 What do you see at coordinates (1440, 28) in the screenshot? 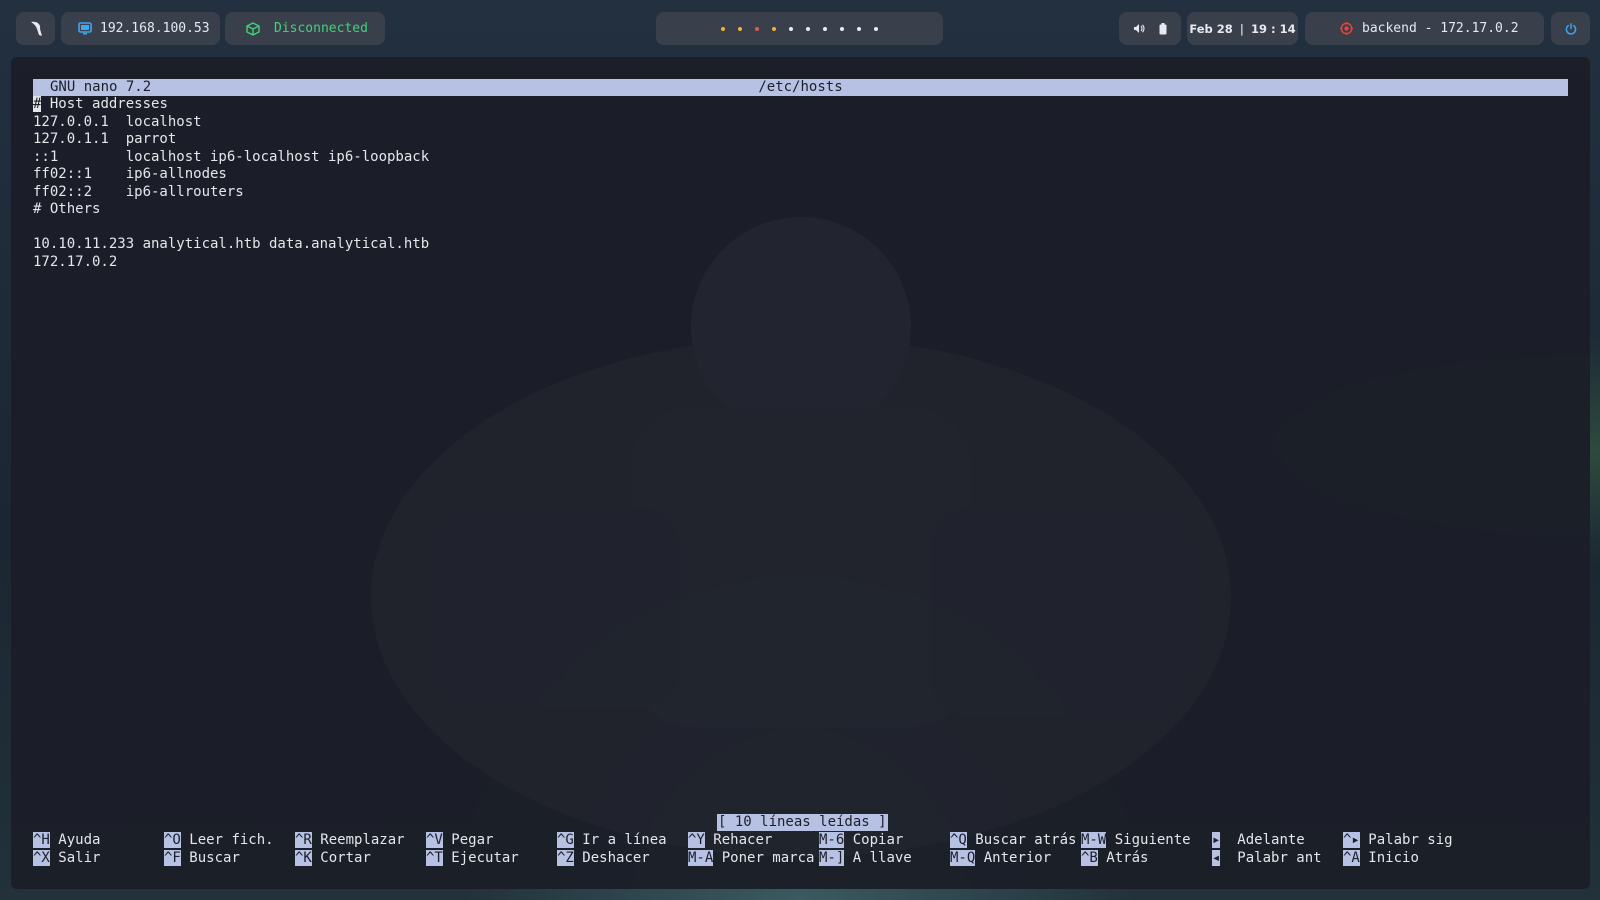
I see `target-label: backend - 172.17.0.2` at bounding box center [1440, 28].